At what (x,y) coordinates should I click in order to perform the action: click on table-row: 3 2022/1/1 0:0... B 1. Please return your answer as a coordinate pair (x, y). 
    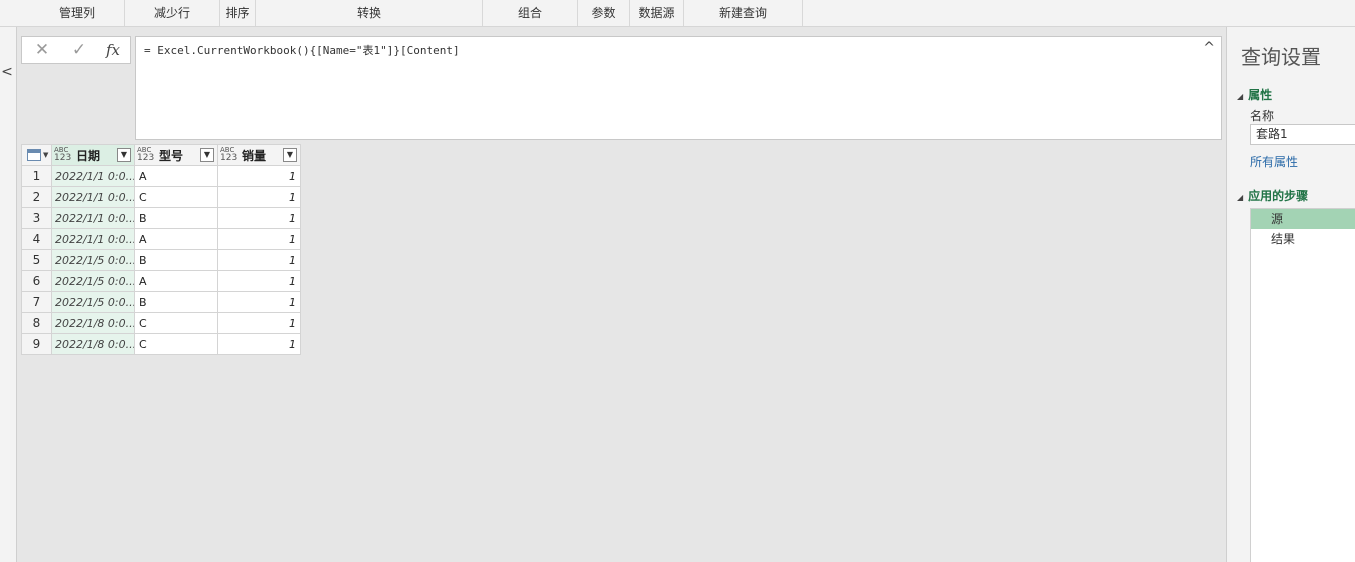
    Looking at the image, I should click on (161, 218).